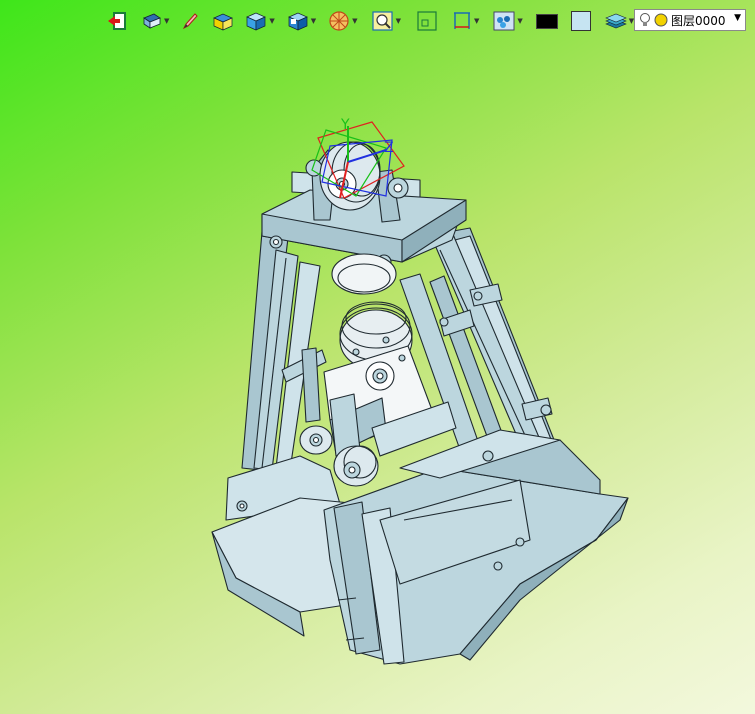 The image size is (755, 714). Describe the element at coordinates (152, 21) in the screenshot. I see `view-mode-icon` at that location.